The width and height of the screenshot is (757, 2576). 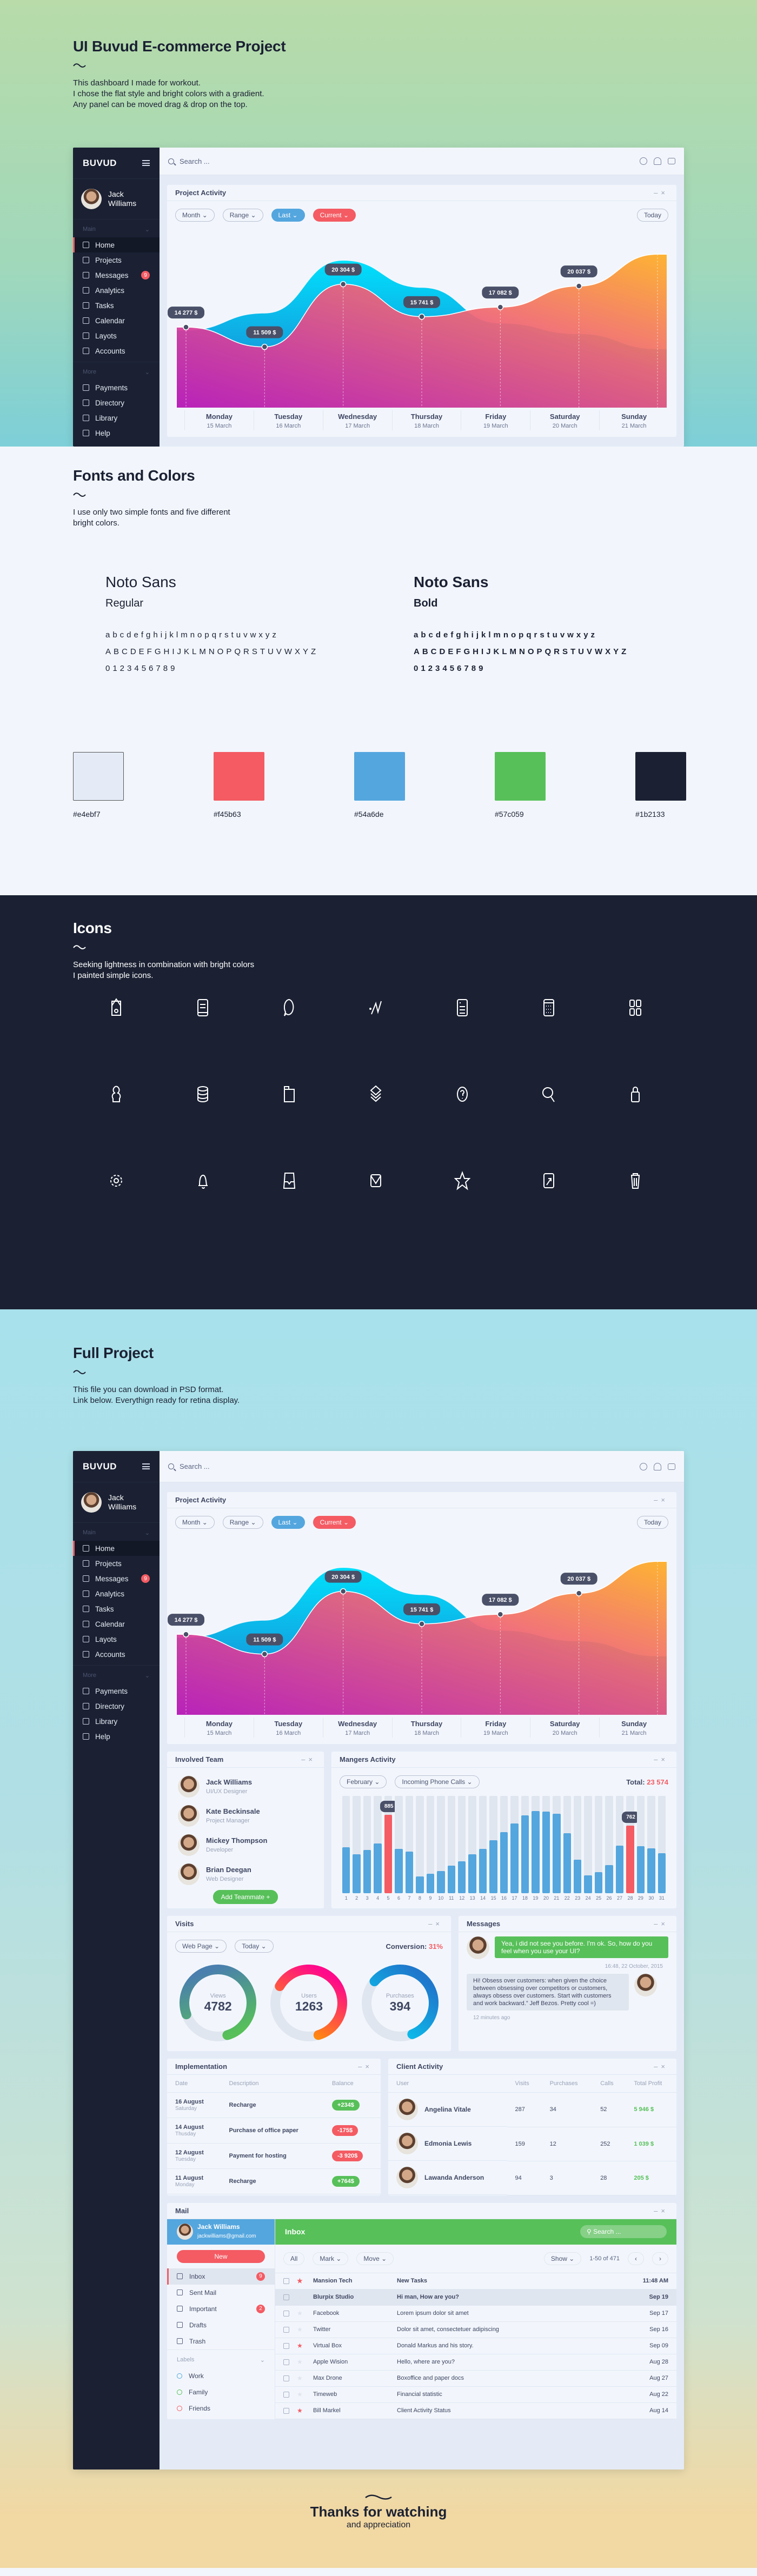 I want to click on bell-icon, so click(x=657, y=1466).